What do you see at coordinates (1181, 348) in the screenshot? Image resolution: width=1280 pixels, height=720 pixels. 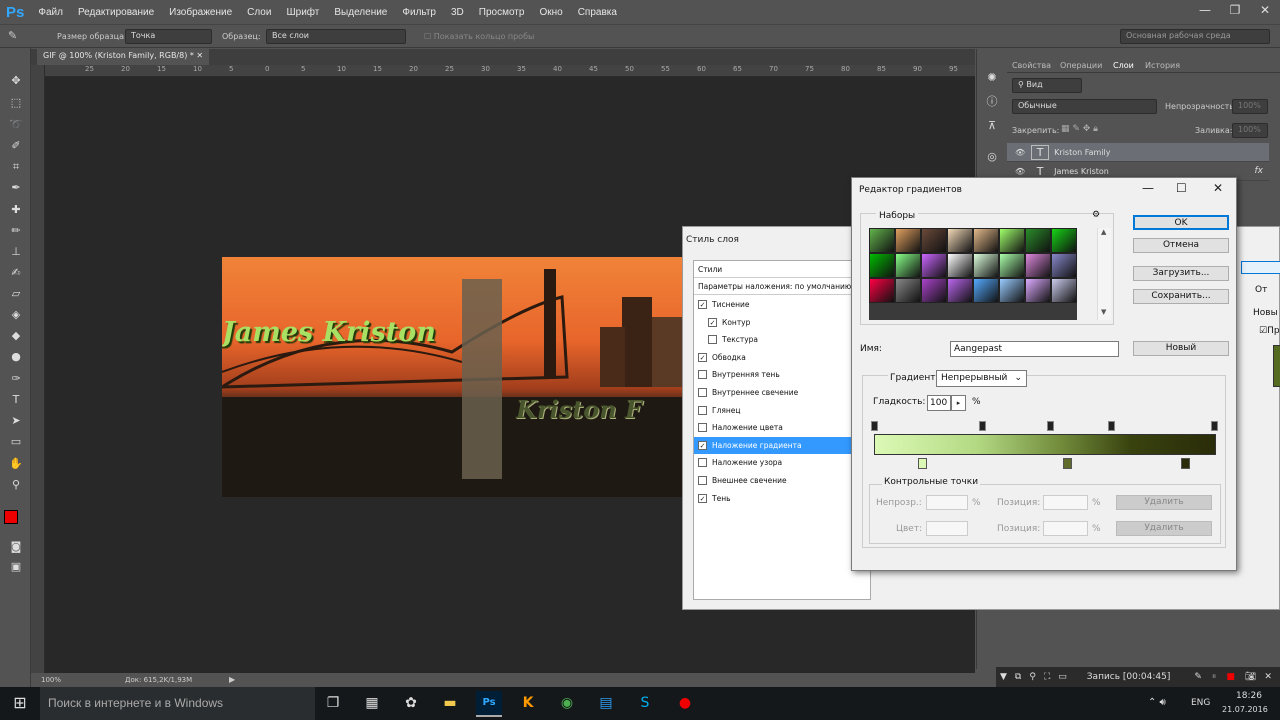 I see `new-button: Новый` at bounding box center [1181, 348].